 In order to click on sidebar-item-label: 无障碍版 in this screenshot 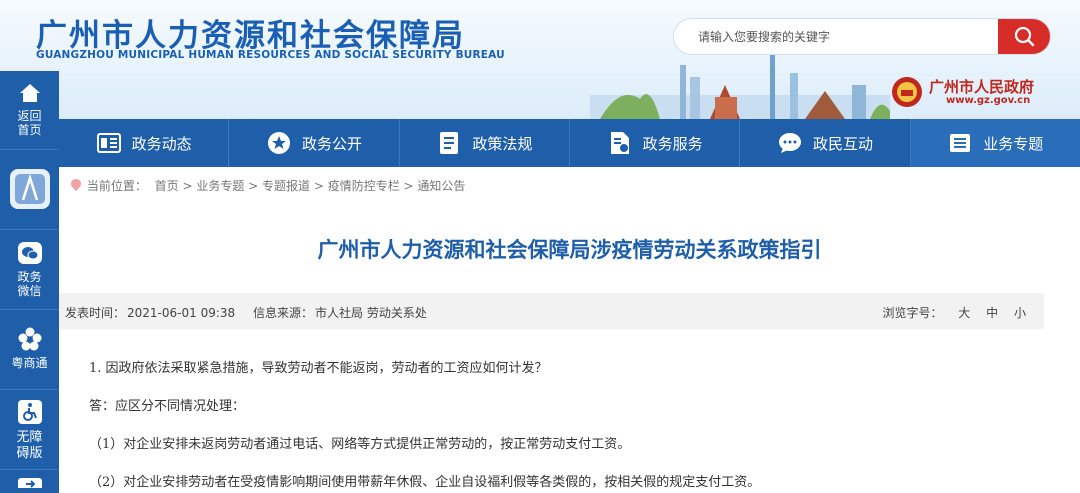, I will do `click(29, 445)`.